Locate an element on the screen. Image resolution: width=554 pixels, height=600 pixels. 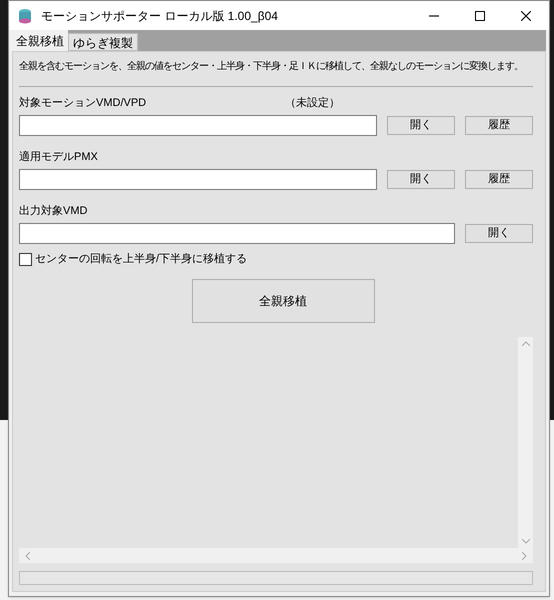
app-icon is located at coordinates (25, 16).